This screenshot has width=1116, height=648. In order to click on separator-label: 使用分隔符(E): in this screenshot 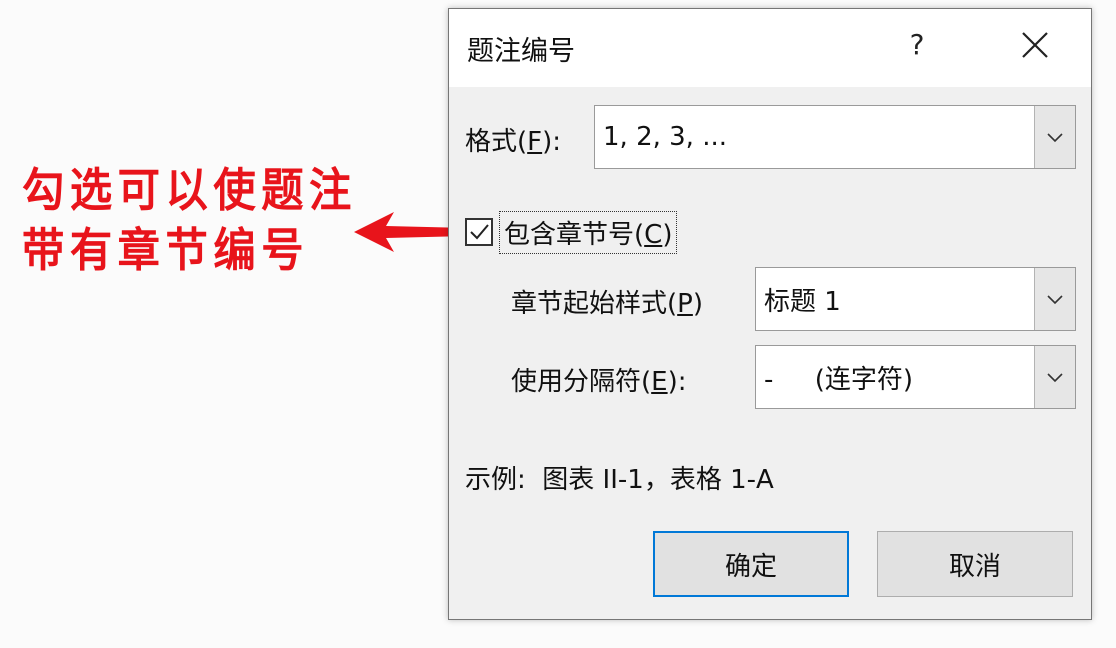, I will do `click(599, 382)`.